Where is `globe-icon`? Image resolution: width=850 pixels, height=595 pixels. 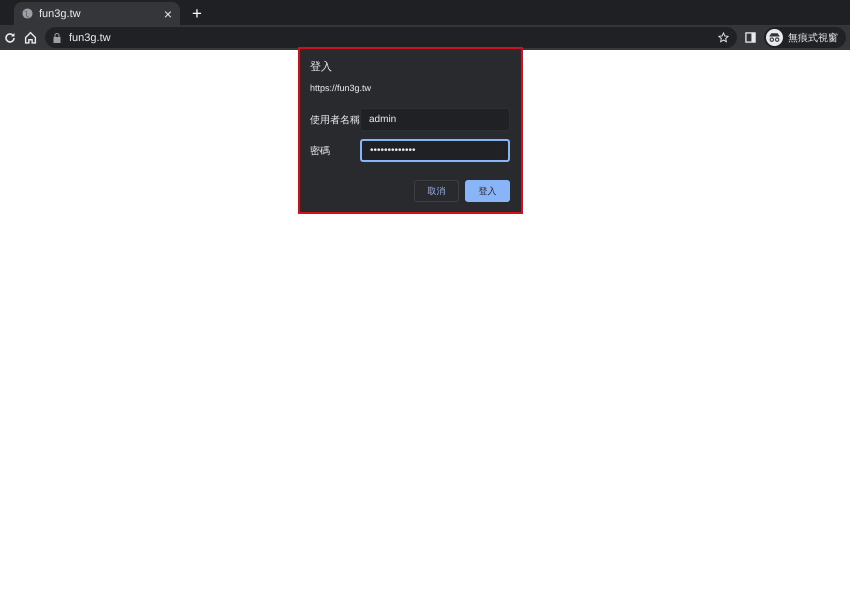 globe-icon is located at coordinates (27, 13).